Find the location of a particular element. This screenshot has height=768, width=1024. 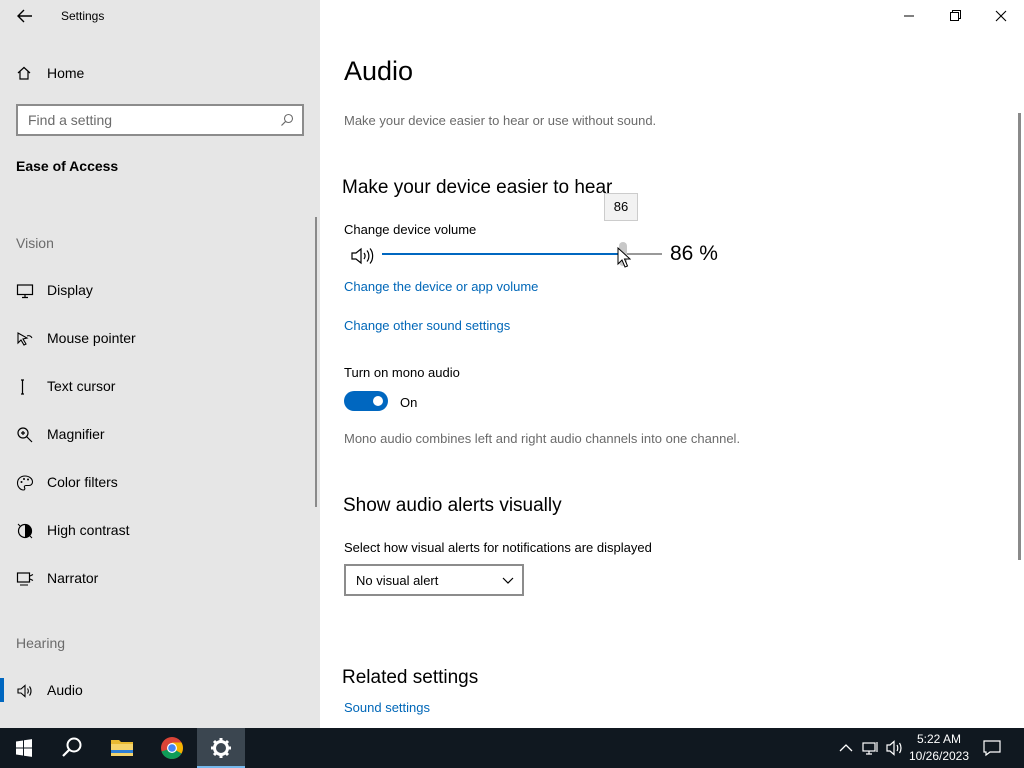

close-icon is located at coordinates (1001, 16).